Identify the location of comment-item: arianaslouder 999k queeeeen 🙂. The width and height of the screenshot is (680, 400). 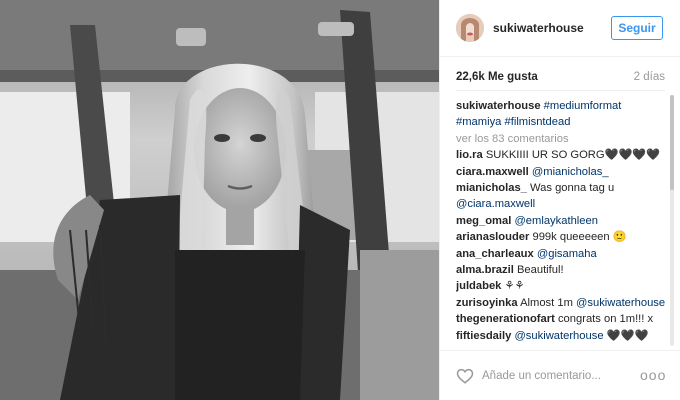
(560, 237).